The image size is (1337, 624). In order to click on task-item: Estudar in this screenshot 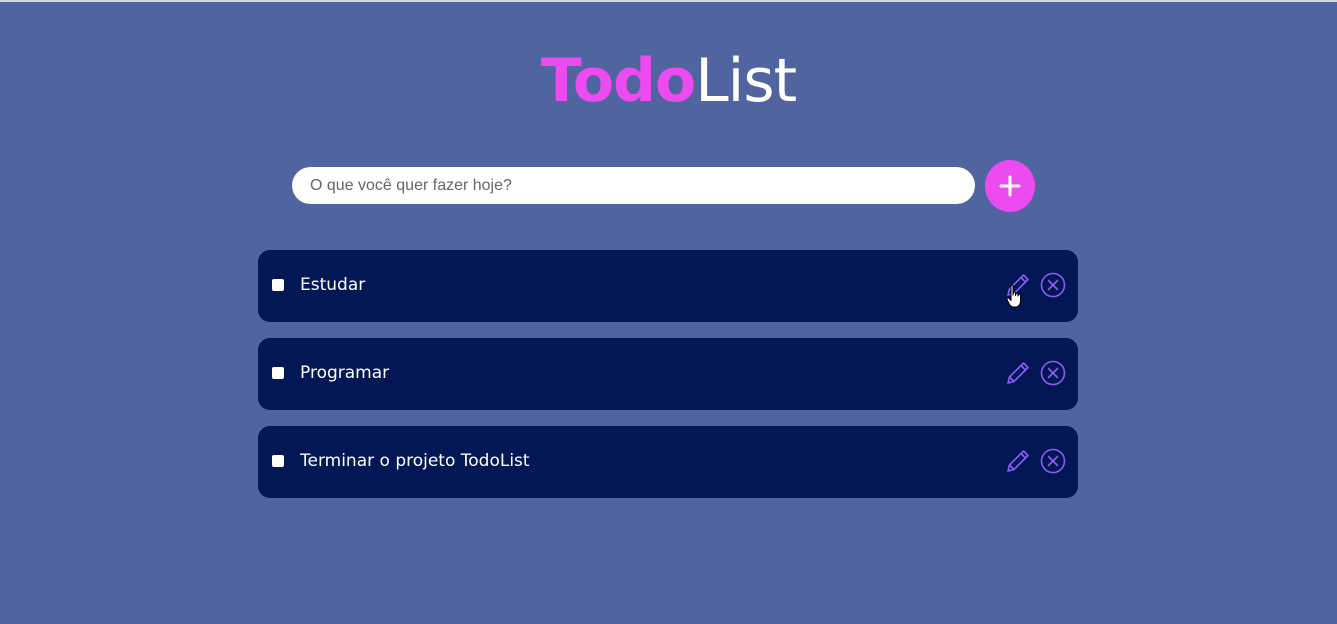, I will do `click(668, 286)`.